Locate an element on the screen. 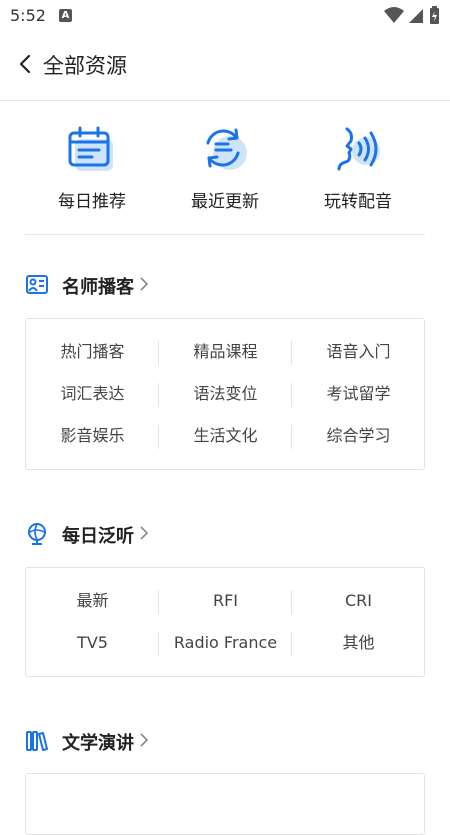  section-header-literature-speeches: 文学演讲 is located at coordinates (95, 741).